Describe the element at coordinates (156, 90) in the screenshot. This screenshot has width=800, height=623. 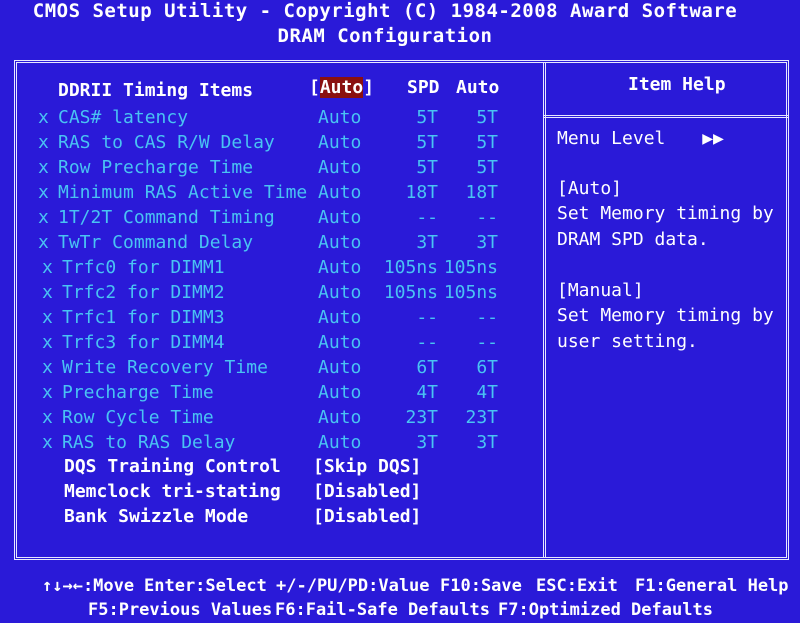
I see `ddrii-timing-items-label: DDRII Timing Items` at that location.